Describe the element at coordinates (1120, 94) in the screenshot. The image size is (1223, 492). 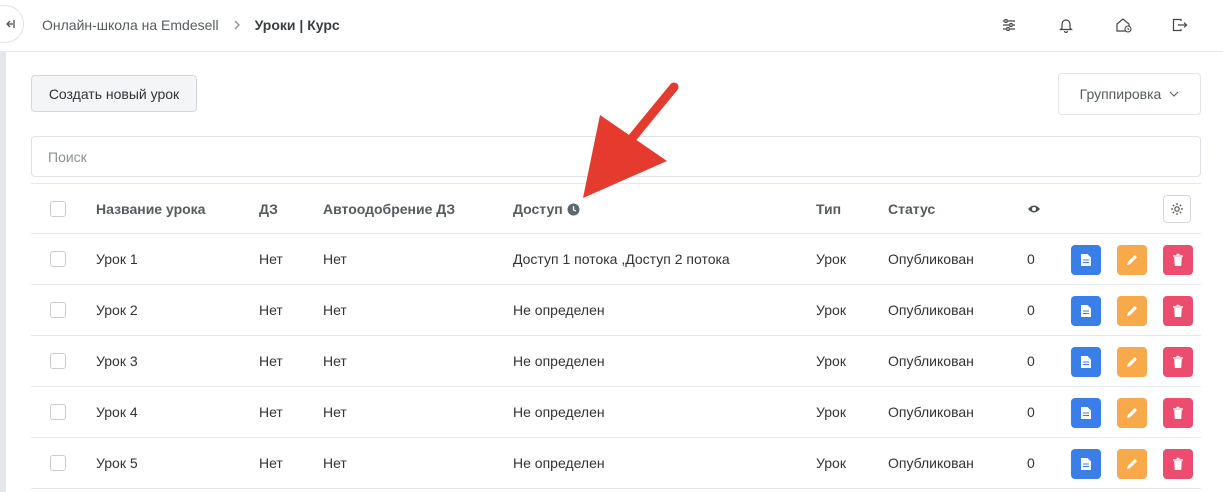
I see `grouping-label: Группировка` at that location.